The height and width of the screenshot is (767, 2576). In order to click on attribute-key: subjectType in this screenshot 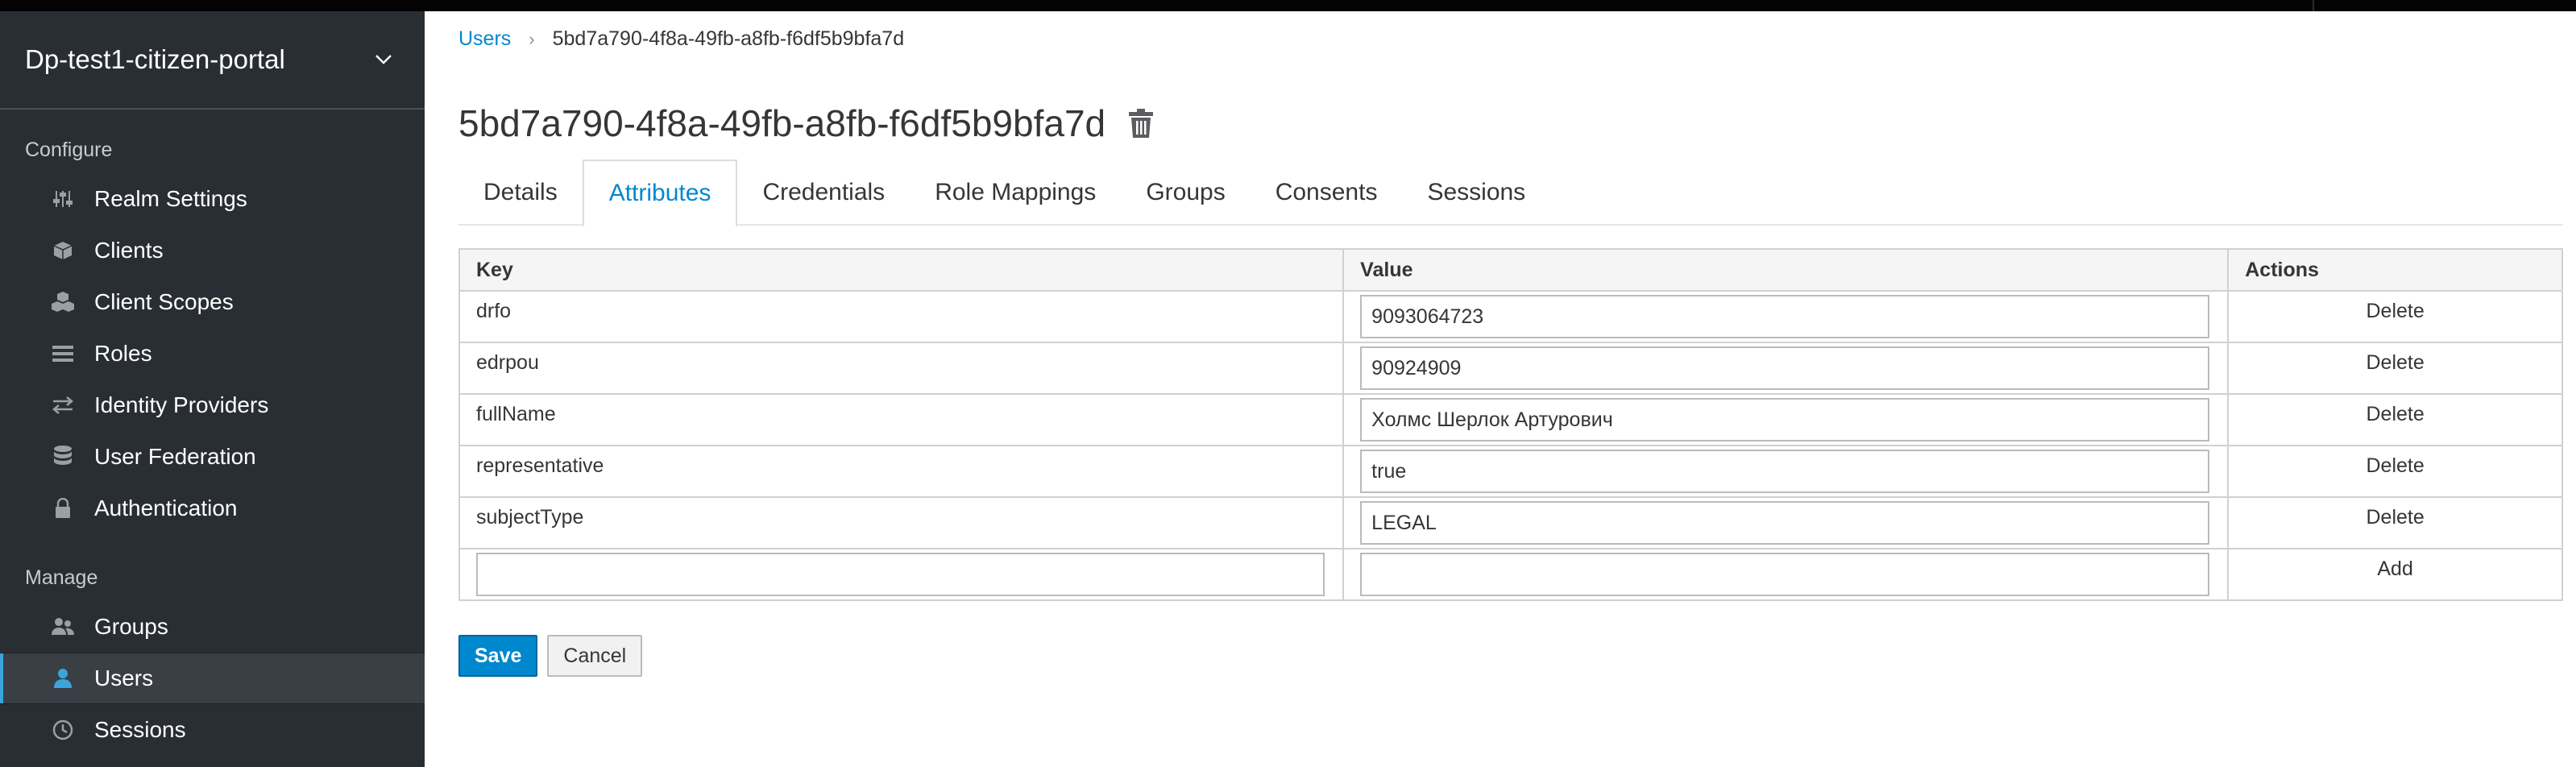, I will do `click(901, 523)`.